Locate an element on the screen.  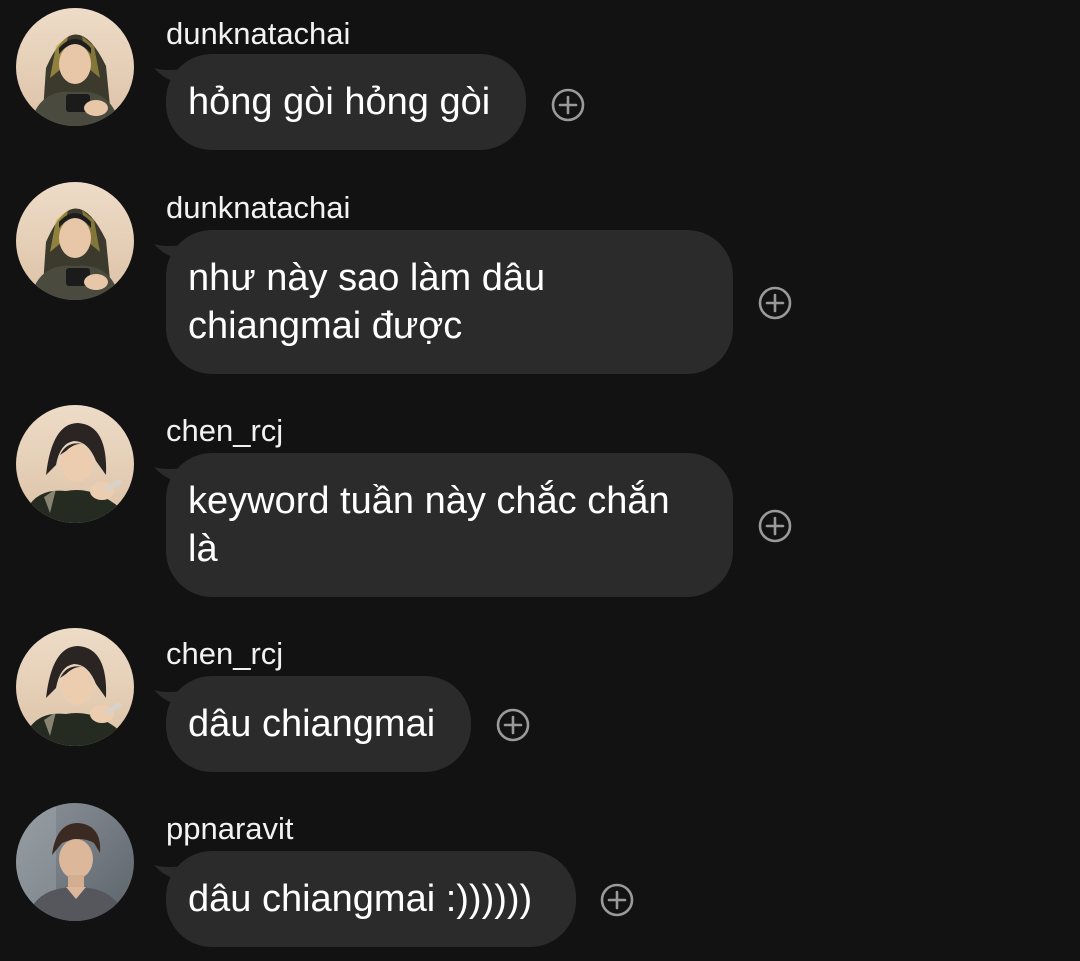
message-text: như này sao làm dâu chiangmai được is located at coordinates (367, 302).